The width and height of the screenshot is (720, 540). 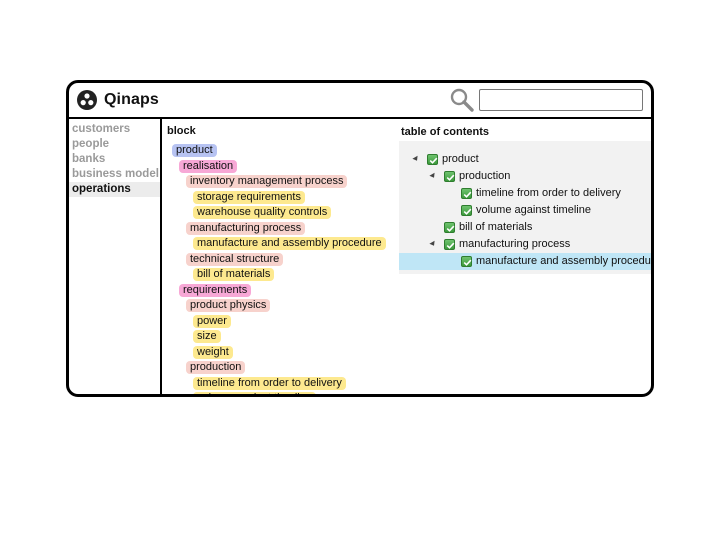 What do you see at coordinates (445, 132) in the screenshot?
I see `toc-heading: table of contents` at bounding box center [445, 132].